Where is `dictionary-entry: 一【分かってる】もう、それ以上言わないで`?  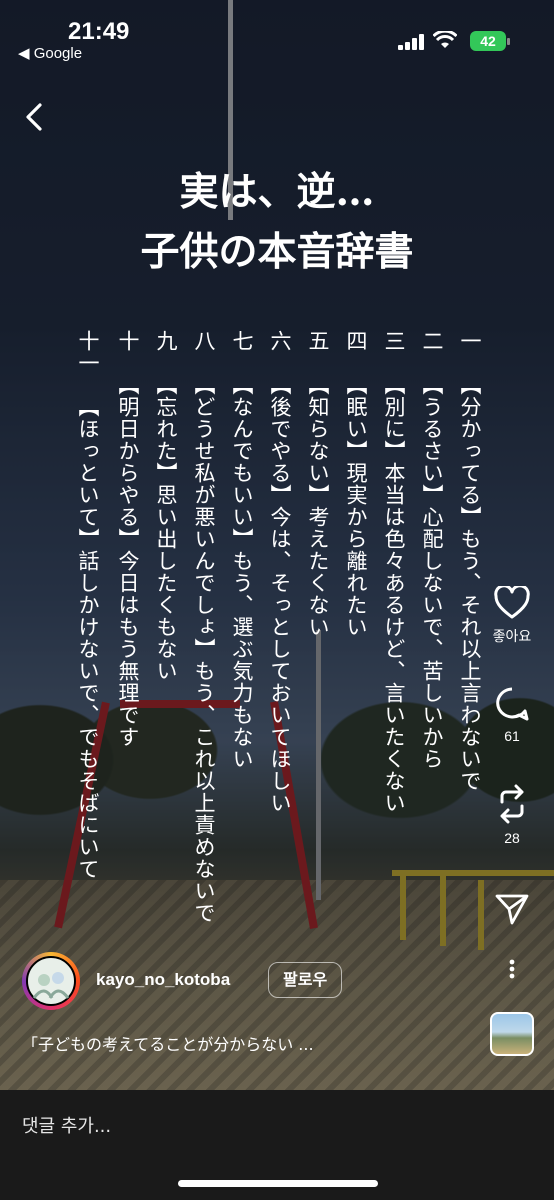 dictionary-entry: 一【分かってる】もう、それ以上言わないで is located at coordinates (470, 561).